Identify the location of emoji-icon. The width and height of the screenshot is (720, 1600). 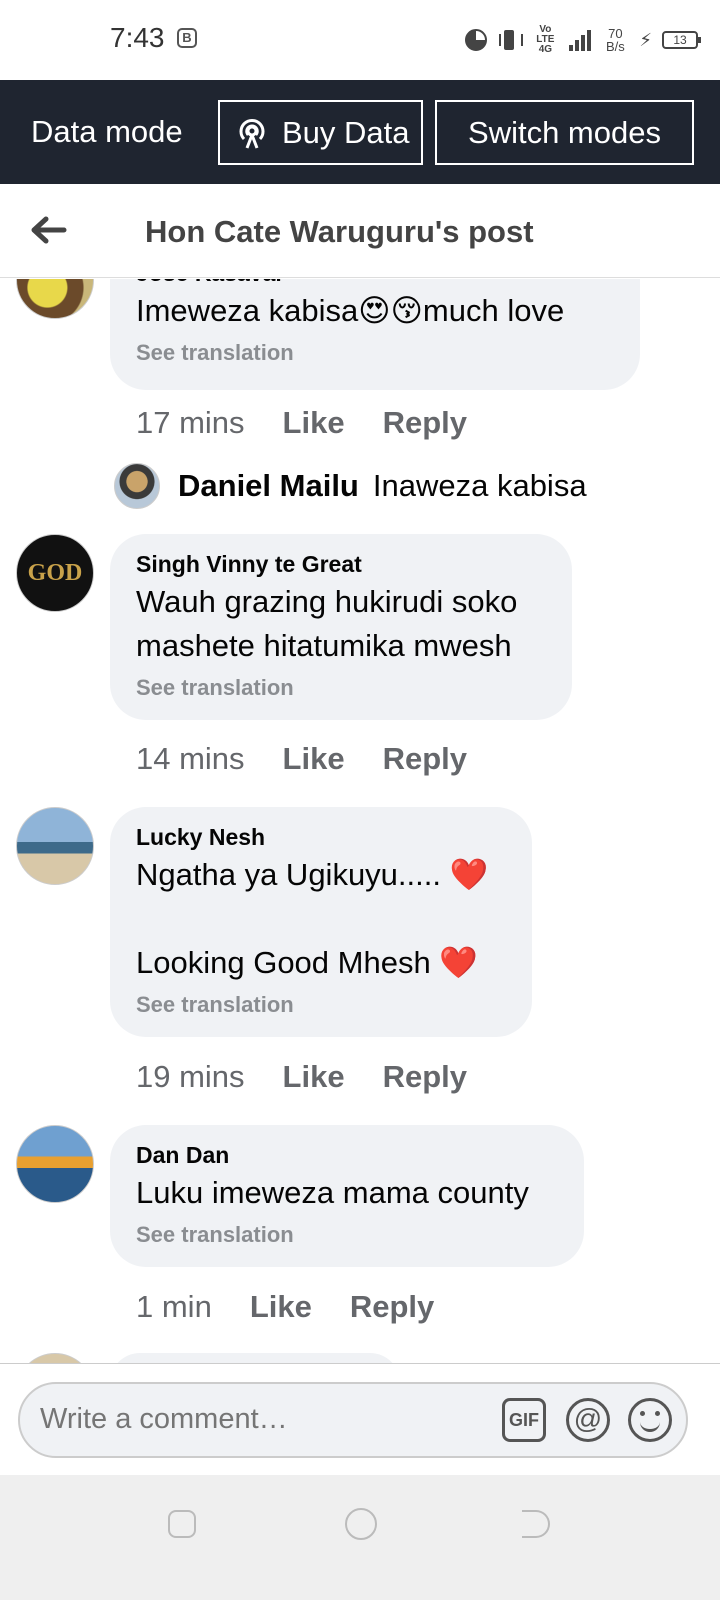
(650, 1420).